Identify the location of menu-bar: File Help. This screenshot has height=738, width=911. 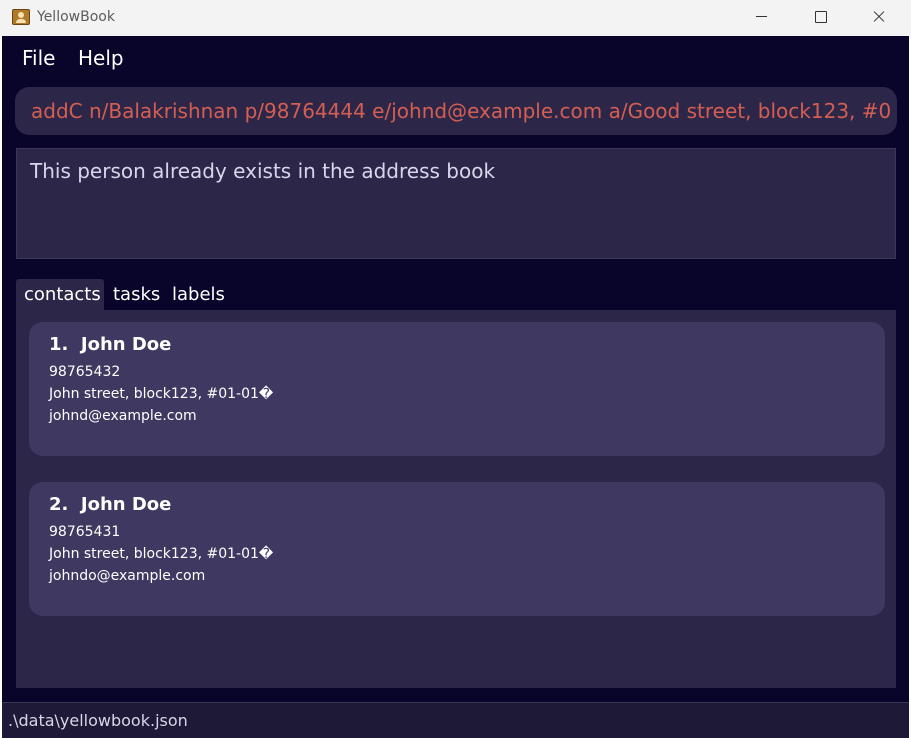
(455, 58).